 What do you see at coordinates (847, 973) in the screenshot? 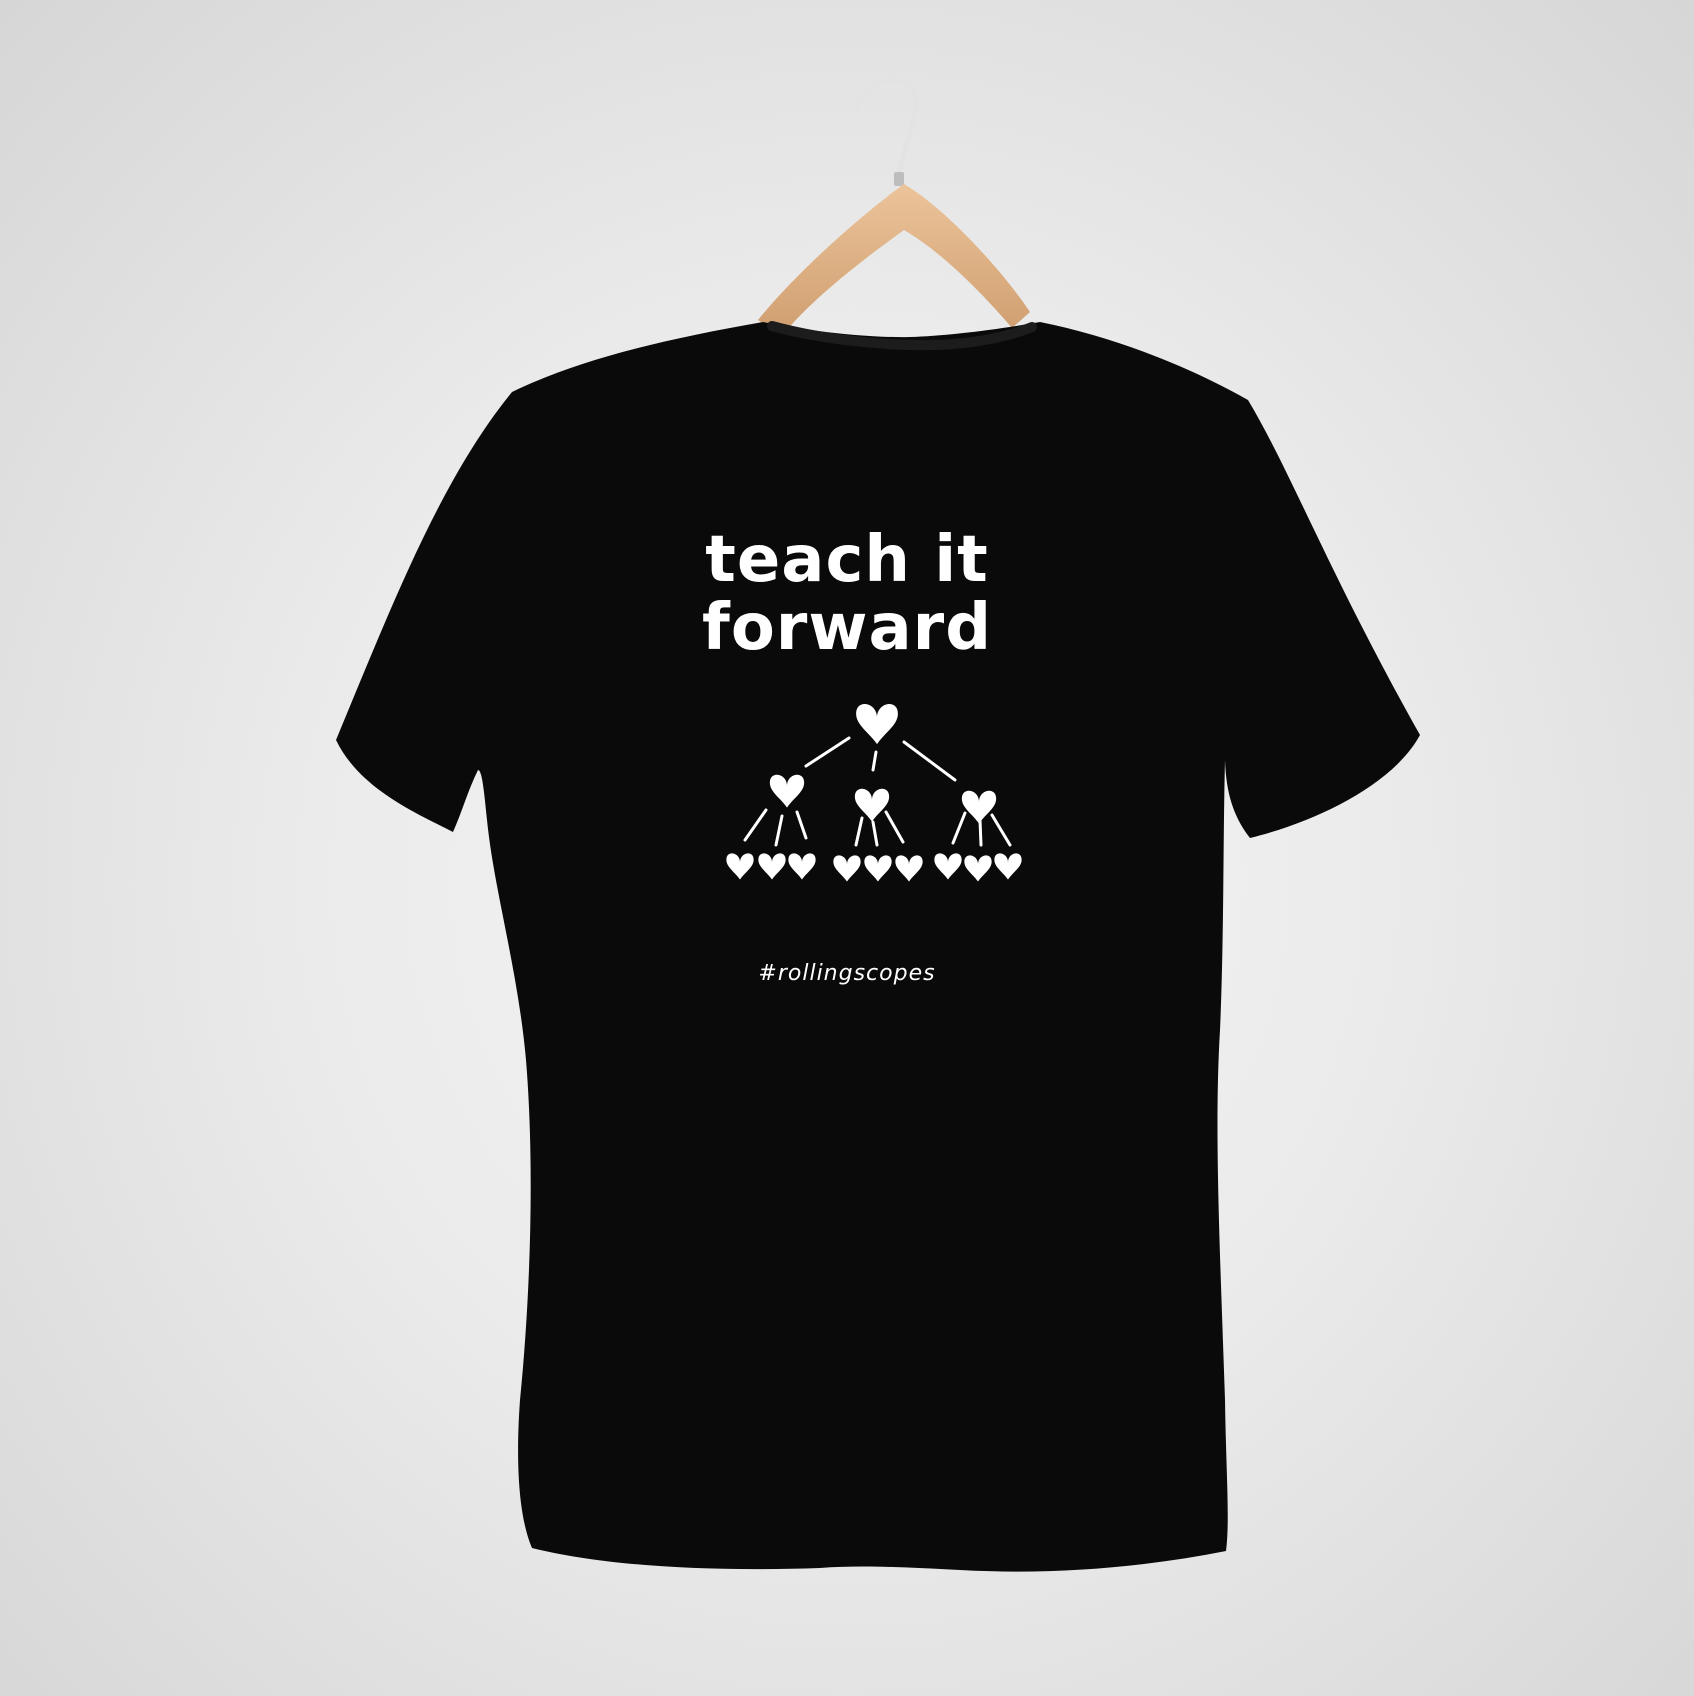
I see `print-hashtag: #rollingscopes` at bounding box center [847, 973].